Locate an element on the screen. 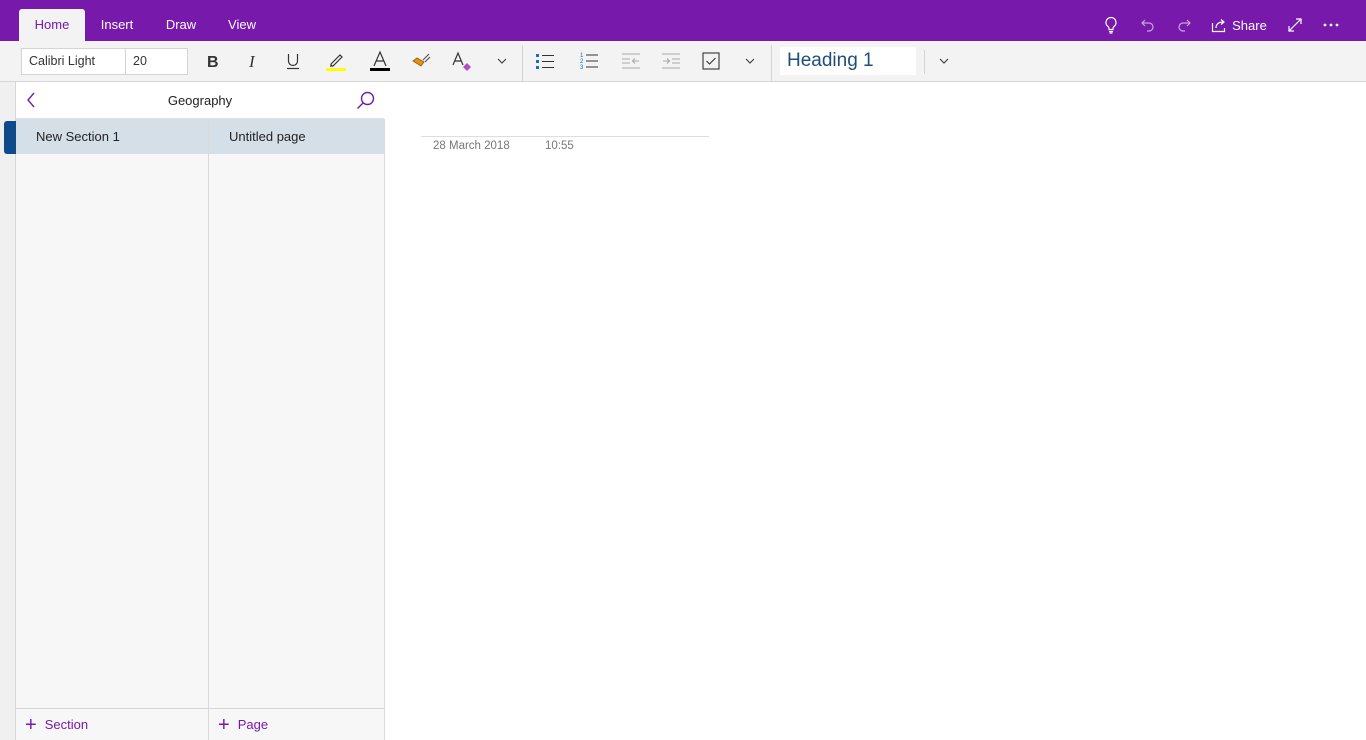  numbered-list-button: 1 2 3 is located at coordinates (589, 61).